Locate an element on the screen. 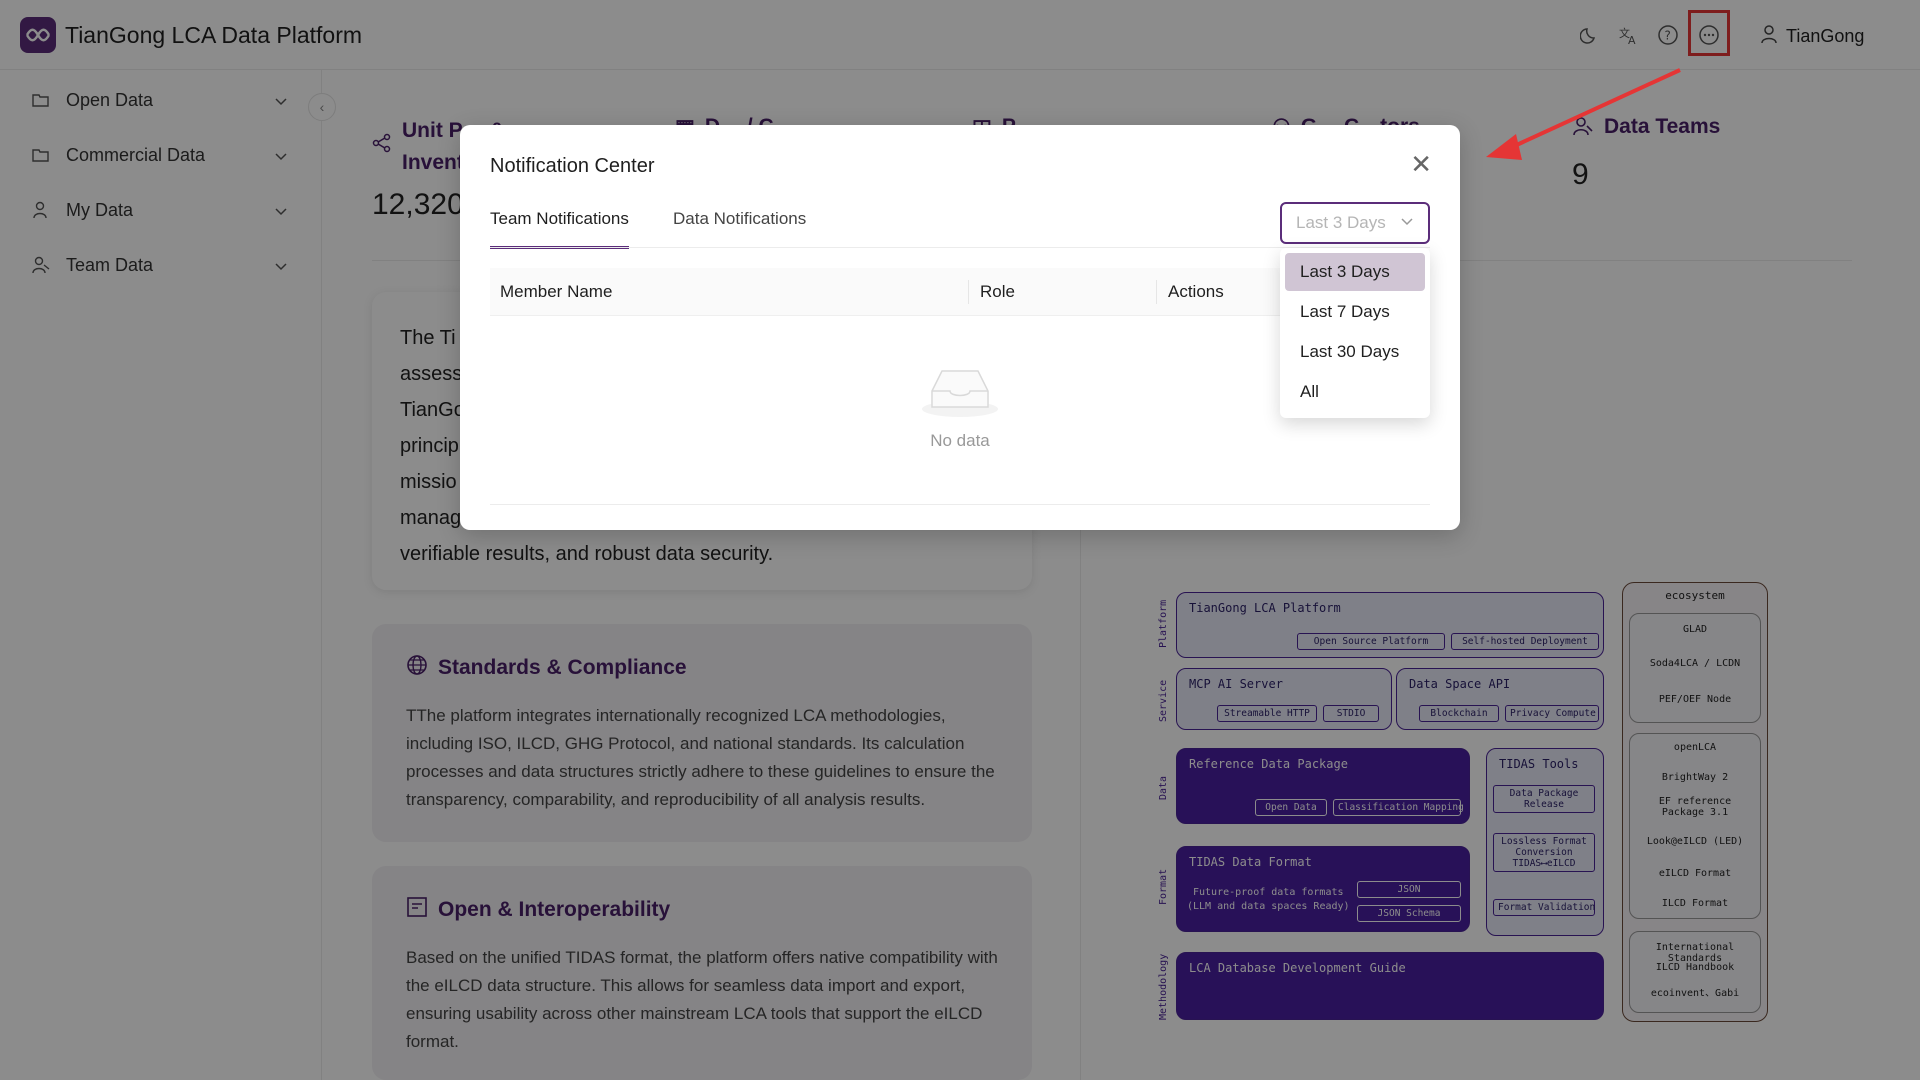 The width and height of the screenshot is (1920, 1080). column-header: Member Name is located at coordinates (556, 291).